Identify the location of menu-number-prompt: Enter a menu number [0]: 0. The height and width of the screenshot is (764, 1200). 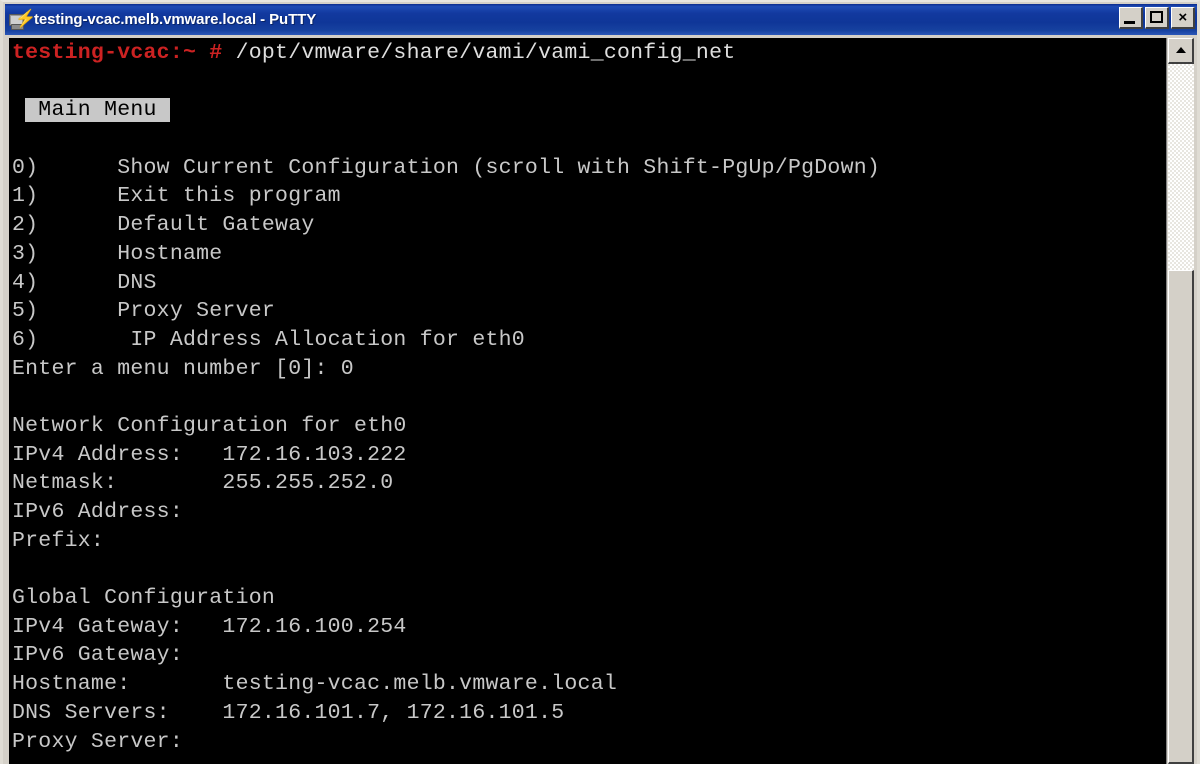
(183, 368).